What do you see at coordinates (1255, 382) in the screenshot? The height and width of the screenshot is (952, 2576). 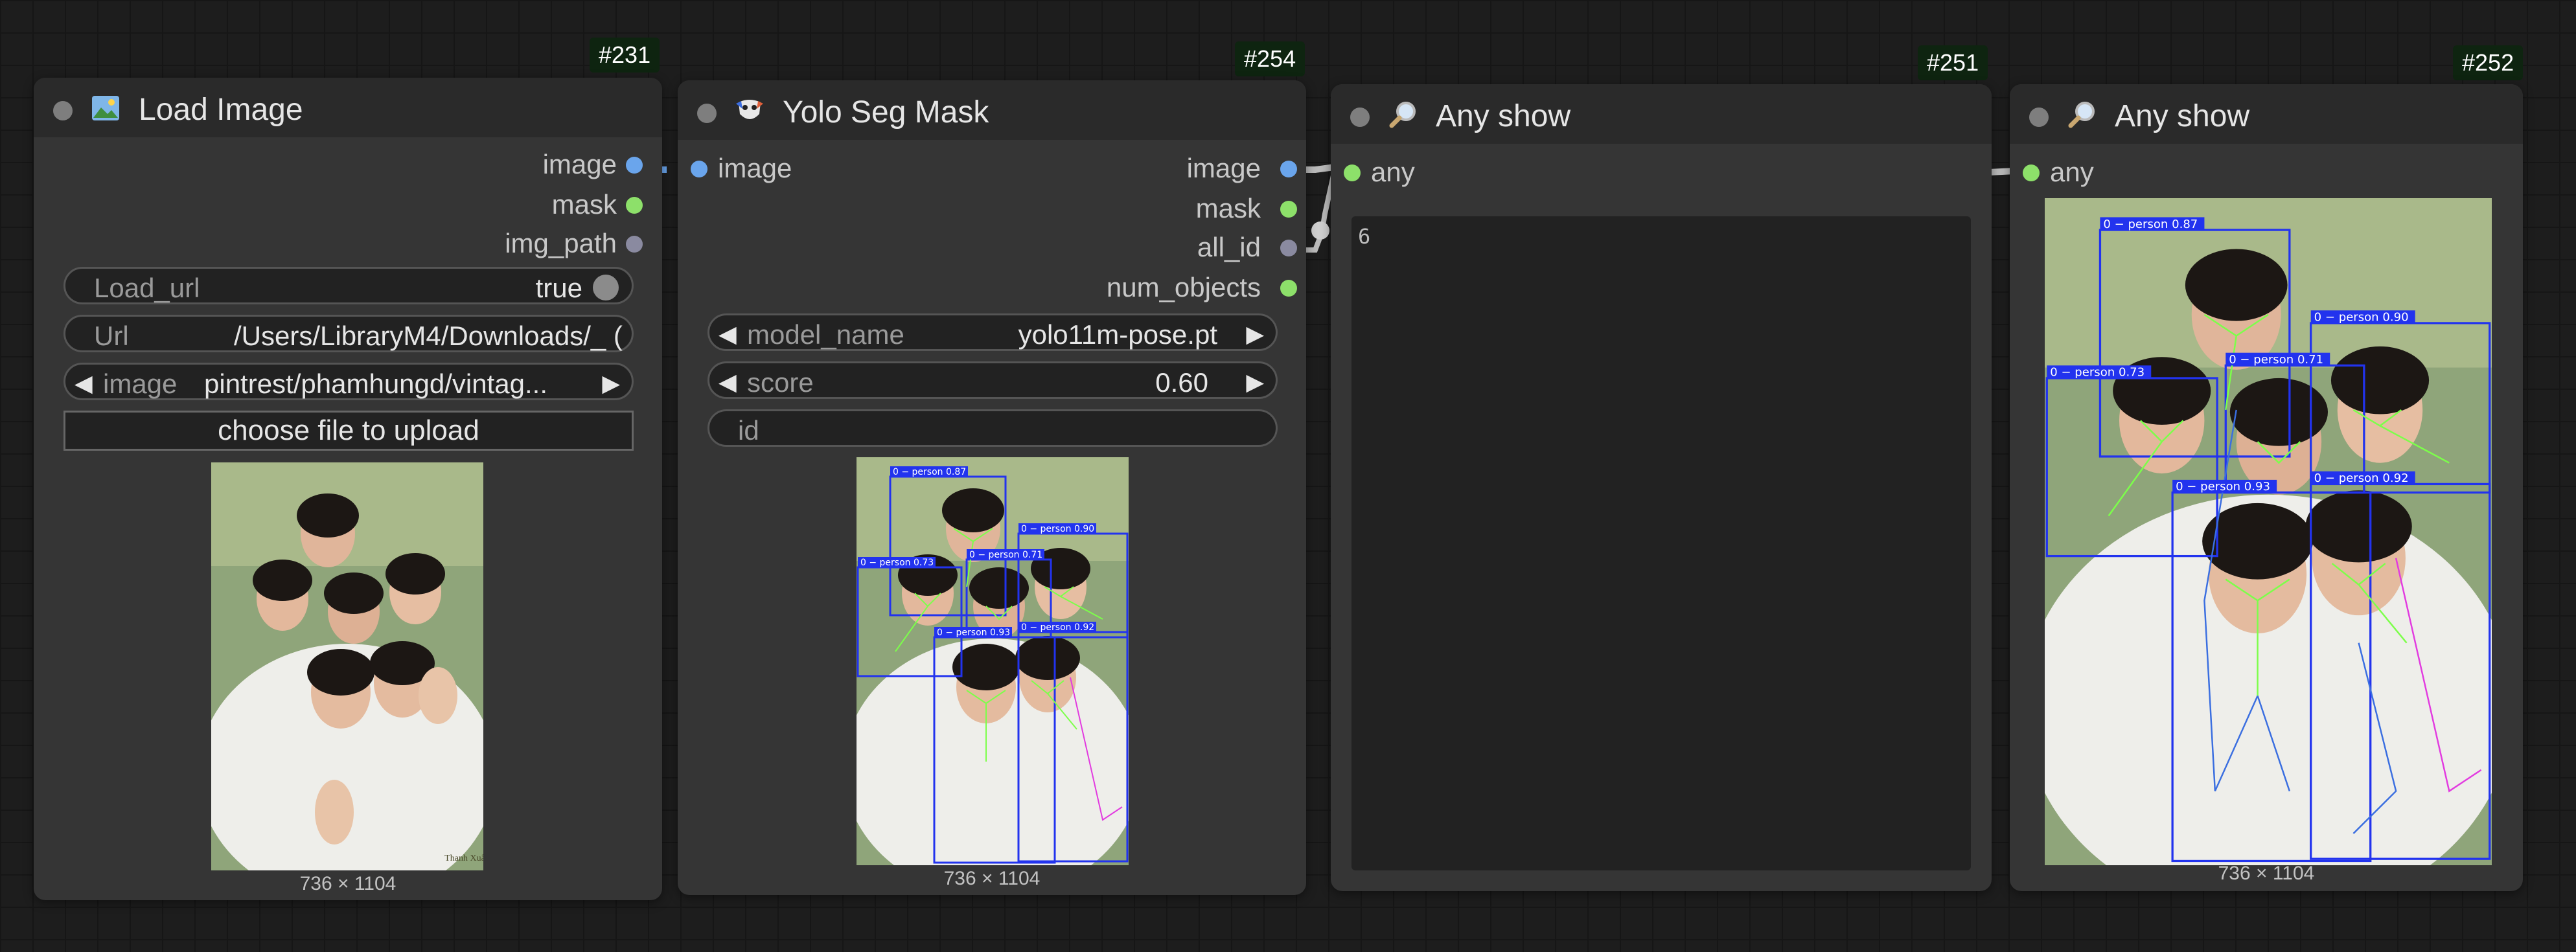 I see `increment-arrow-icon: ▶` at bounding box center [1255, 382].